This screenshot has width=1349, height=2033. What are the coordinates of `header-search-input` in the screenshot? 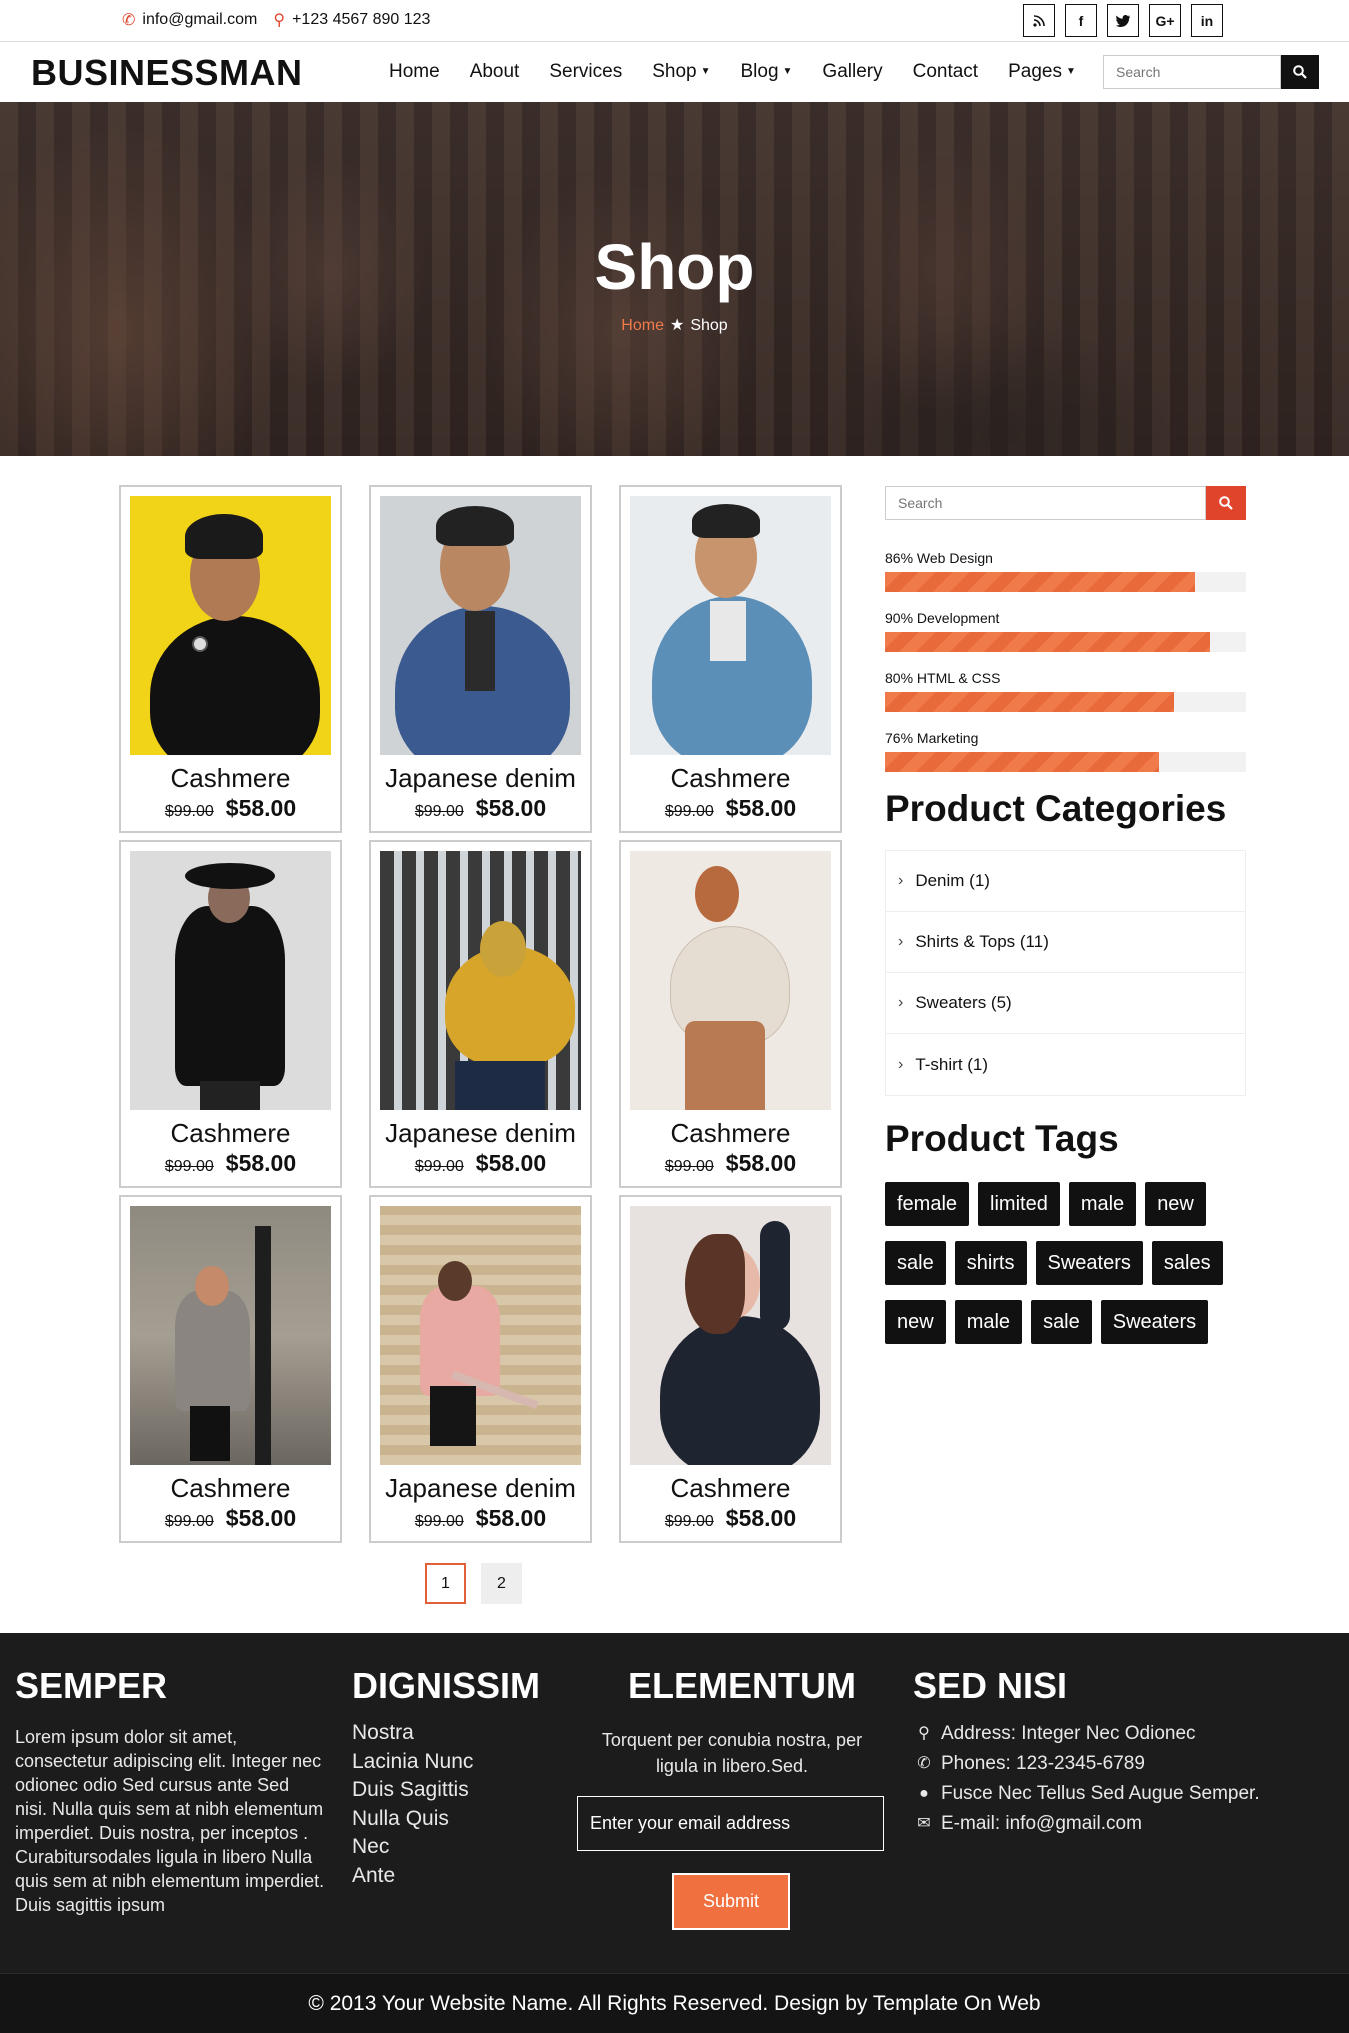 It's located at (1192, 72).